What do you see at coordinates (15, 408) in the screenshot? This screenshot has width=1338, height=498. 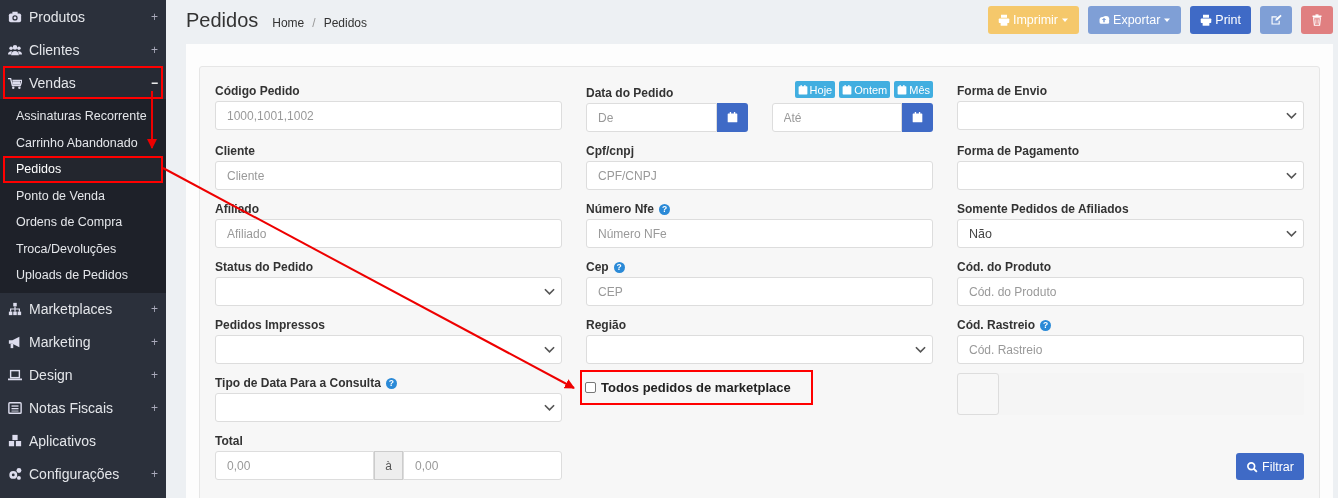 I see `list-icon` at bounding box center [15, 408].